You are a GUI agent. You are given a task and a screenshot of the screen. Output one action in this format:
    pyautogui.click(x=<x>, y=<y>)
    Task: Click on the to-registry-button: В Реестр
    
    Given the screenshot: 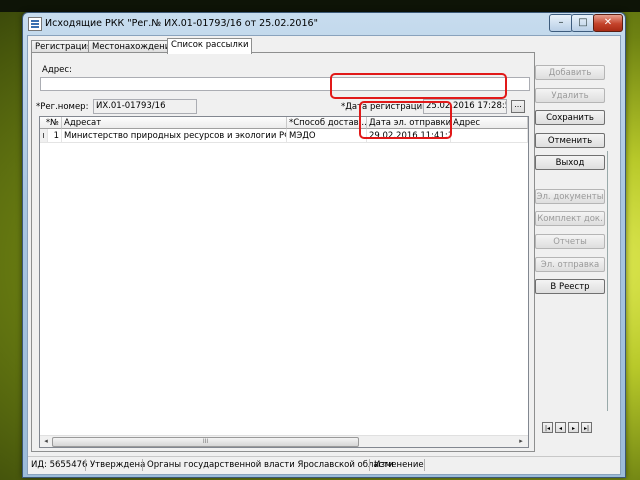 What is the action you would take?
    pyautogui.click(x=570, y=286)
    